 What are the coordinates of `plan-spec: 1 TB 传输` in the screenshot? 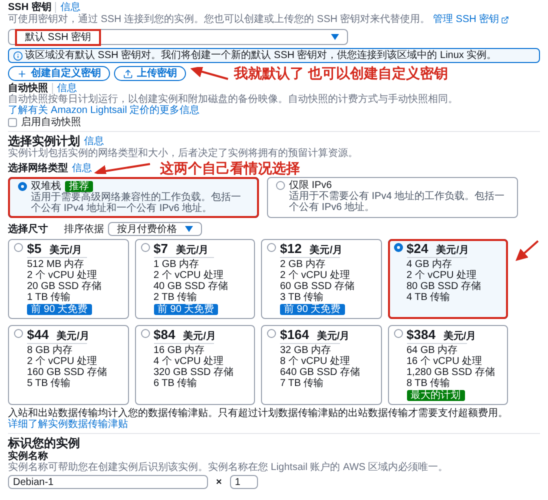 It's located at (49, 297).